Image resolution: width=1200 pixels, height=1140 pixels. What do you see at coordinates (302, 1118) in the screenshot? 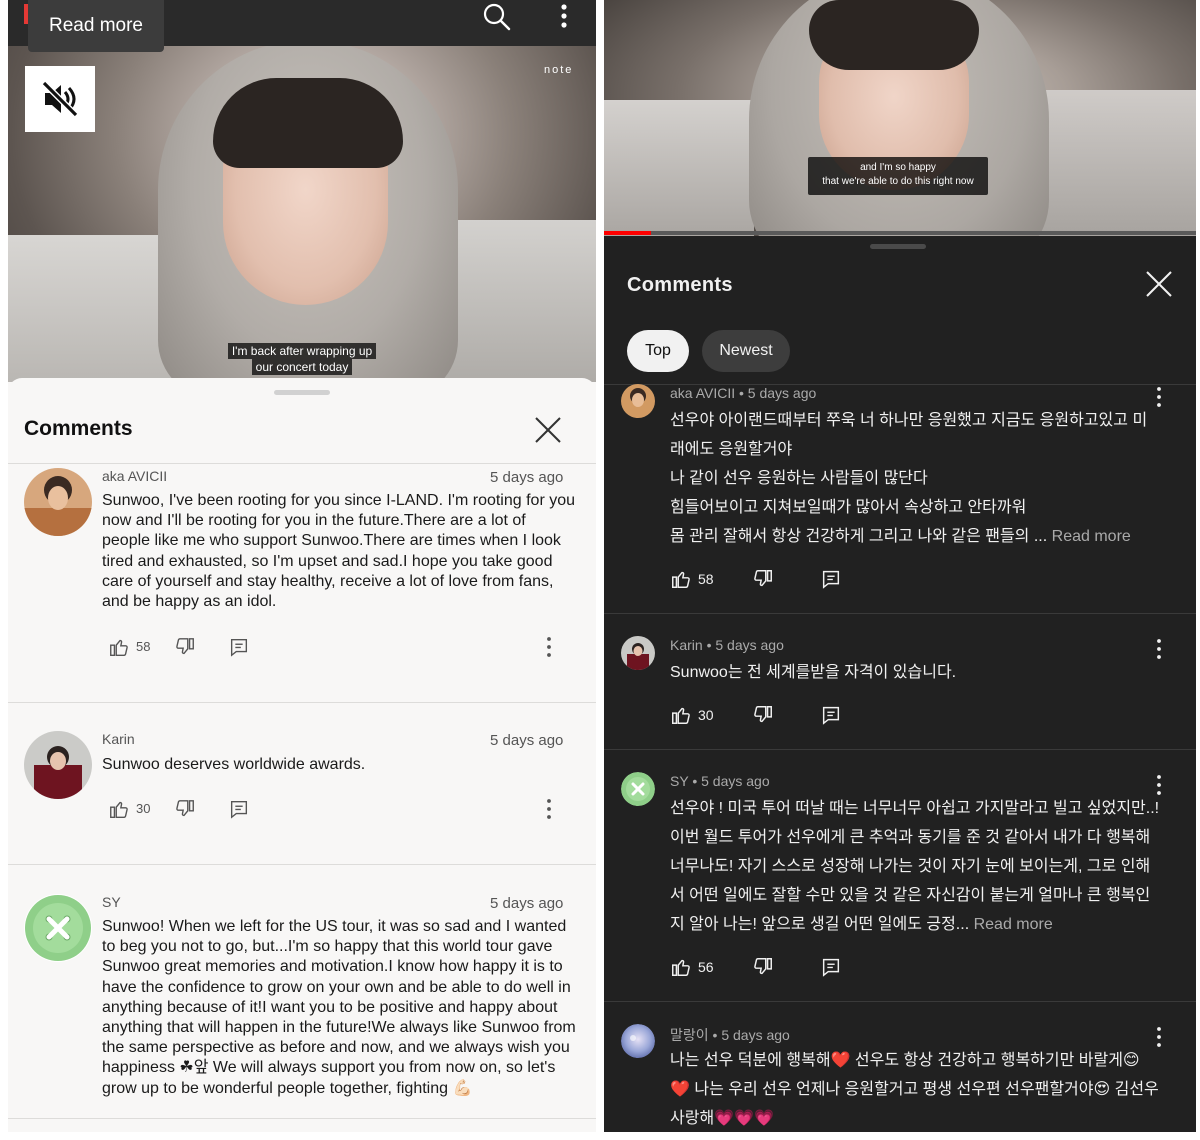
I see `bottom-divider` at bounding box center [302, 1118].